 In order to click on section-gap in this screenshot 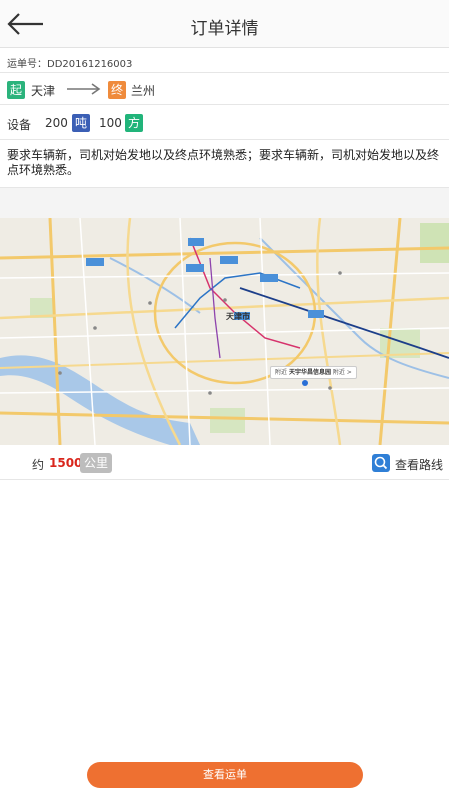, I will do `click(224, 203)`.